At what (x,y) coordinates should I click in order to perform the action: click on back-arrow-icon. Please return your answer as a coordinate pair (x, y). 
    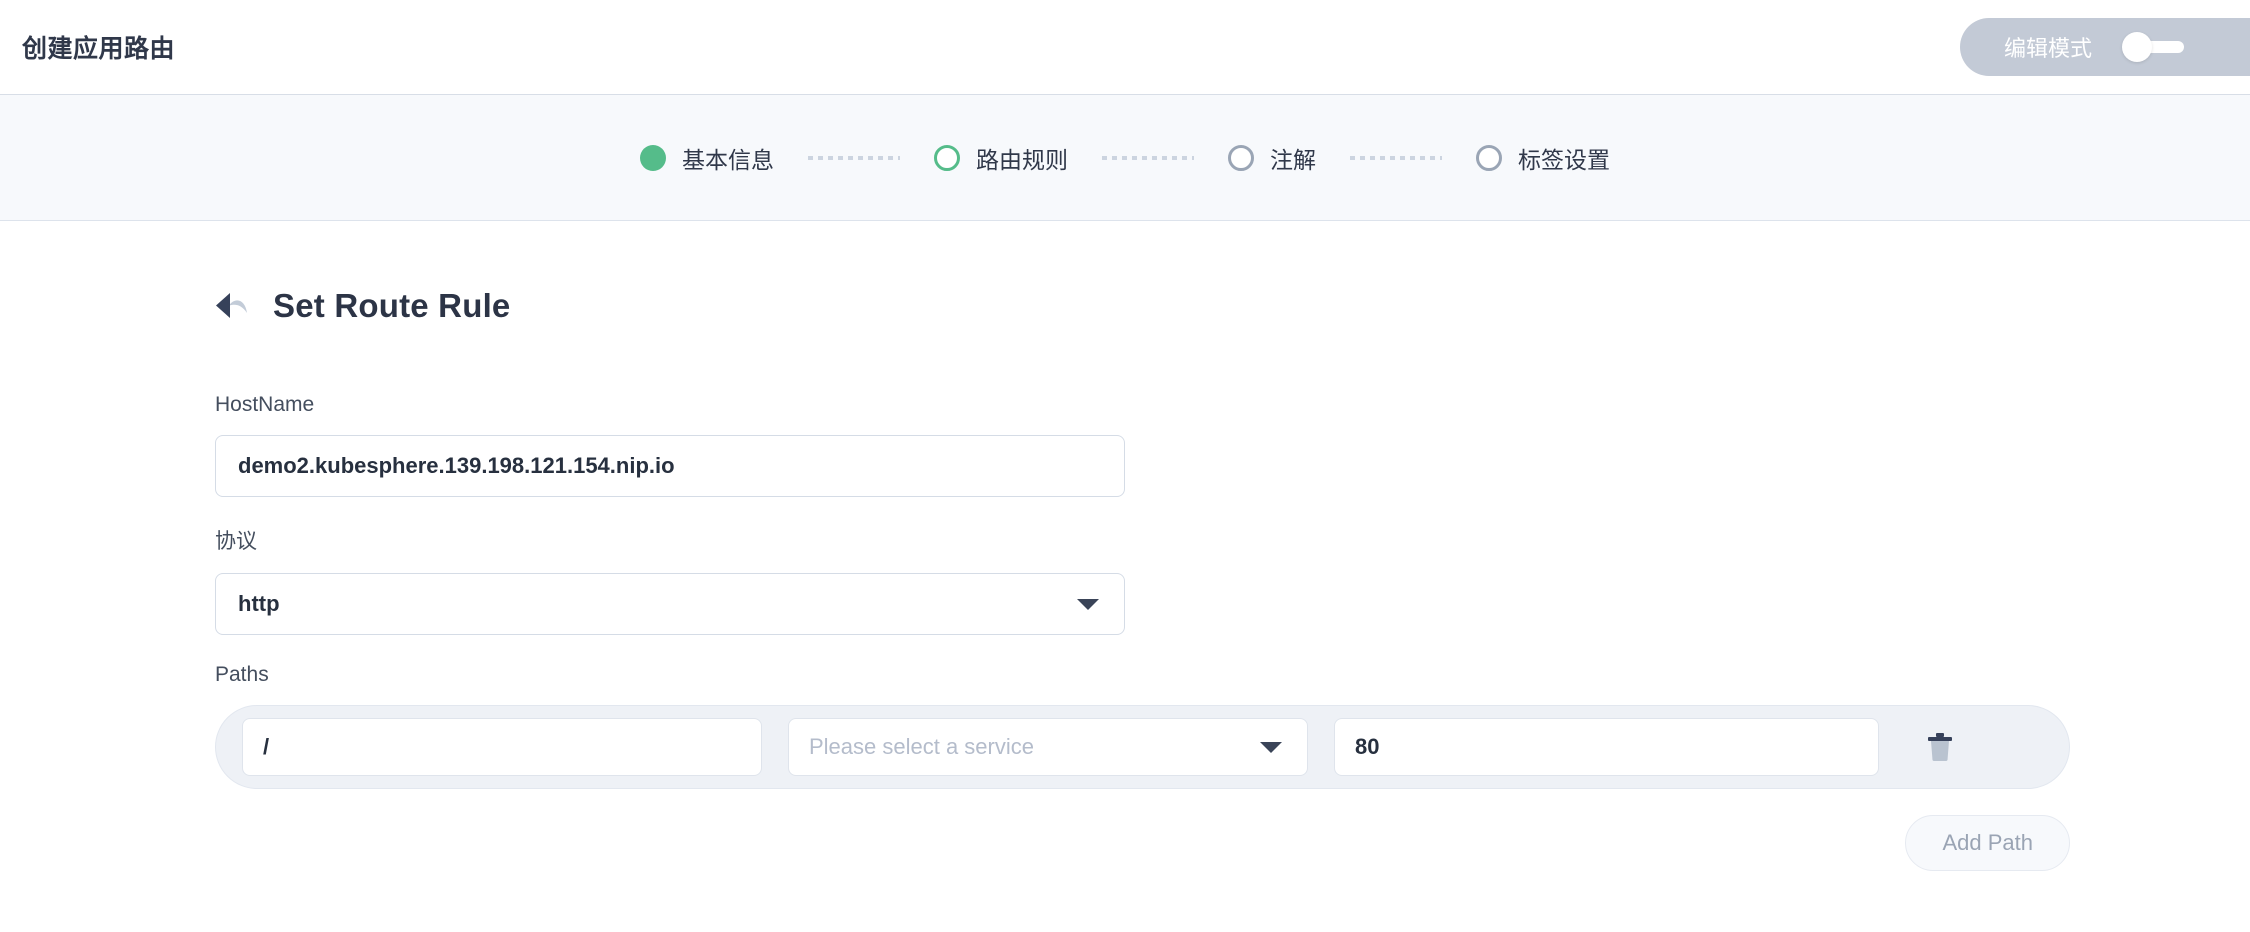
    Looking at the image, I should click on (232, 306).